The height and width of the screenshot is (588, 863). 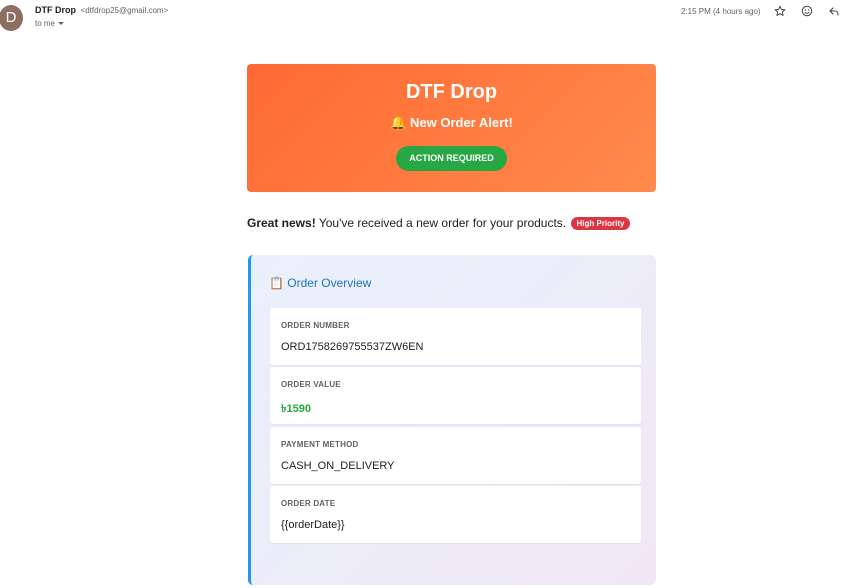 I want to click on order-number-card: ORDER NUMBER ORD1758269755537ZW6EN, so click(x=455, y=336).